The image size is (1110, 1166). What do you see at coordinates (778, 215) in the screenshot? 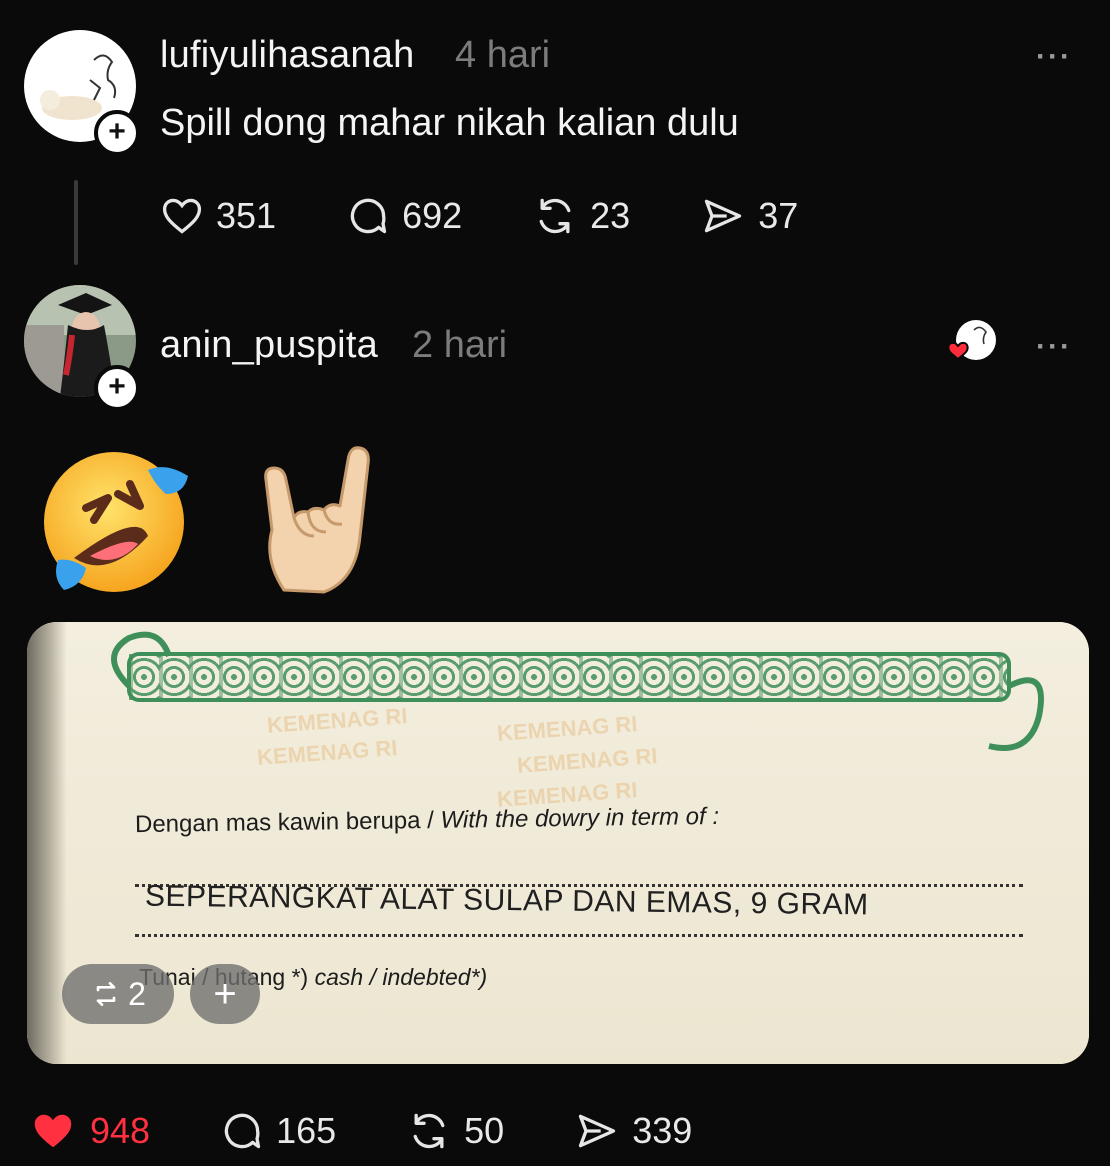
I see `share-count: 37` at bounding box center [778, 215].